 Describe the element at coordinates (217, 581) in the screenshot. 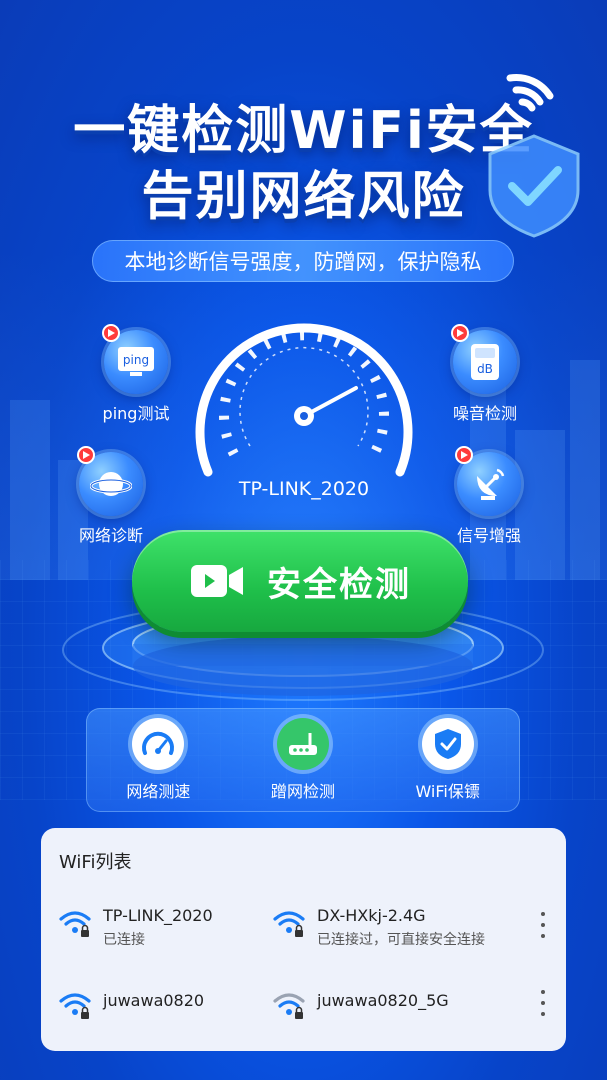

I see `video-camera-icon` at that location.